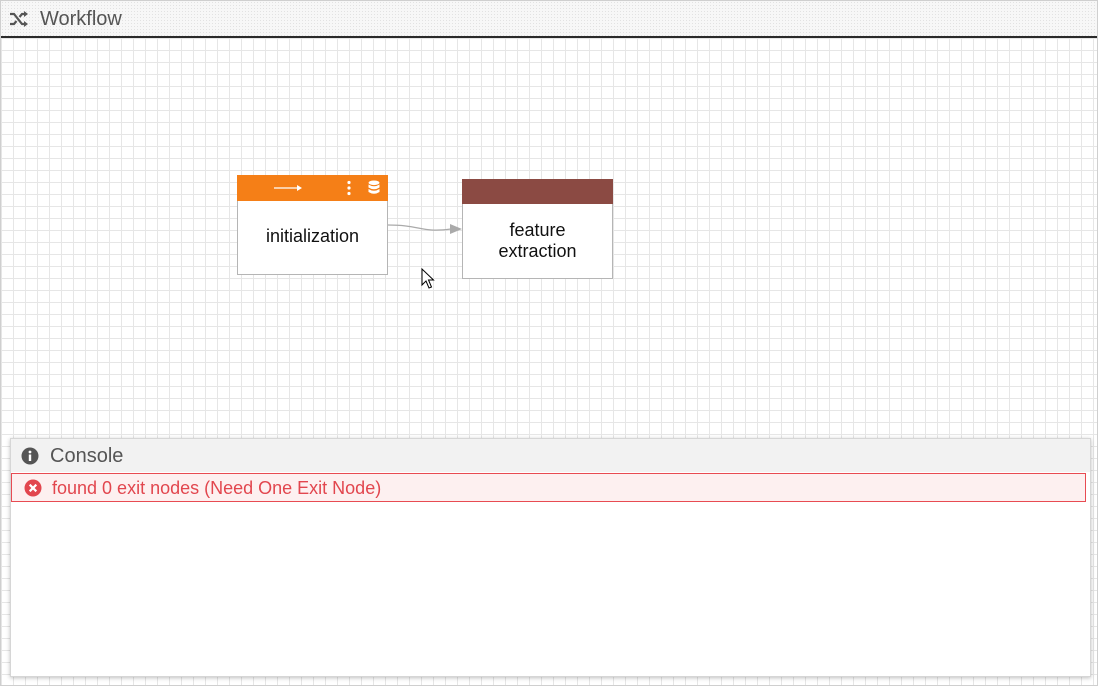 The image size is (1098, 686). Describe the element at coordinates (349, 188) in the screenshot. I see `dots-vertical-icon` at that location.